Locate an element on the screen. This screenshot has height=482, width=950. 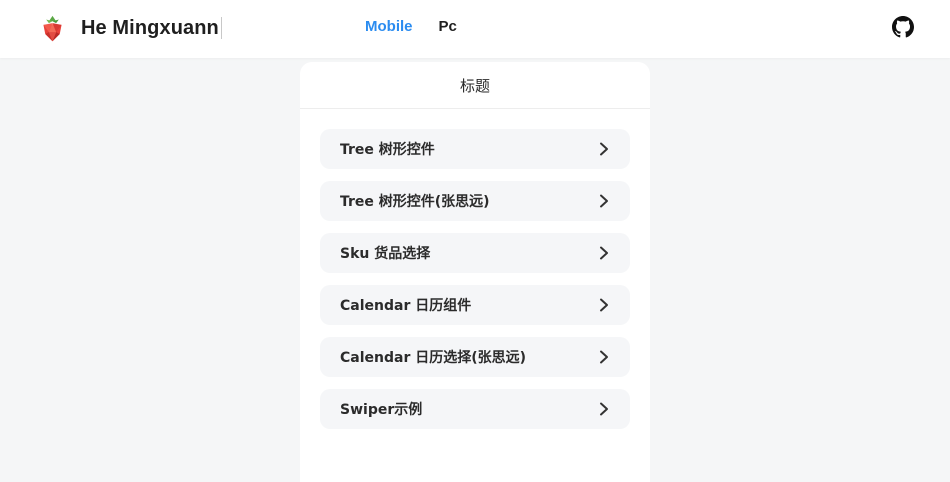
list-item-tree-zsy: Tree 树形控件(张思远) is located at coordinates (475, 201).